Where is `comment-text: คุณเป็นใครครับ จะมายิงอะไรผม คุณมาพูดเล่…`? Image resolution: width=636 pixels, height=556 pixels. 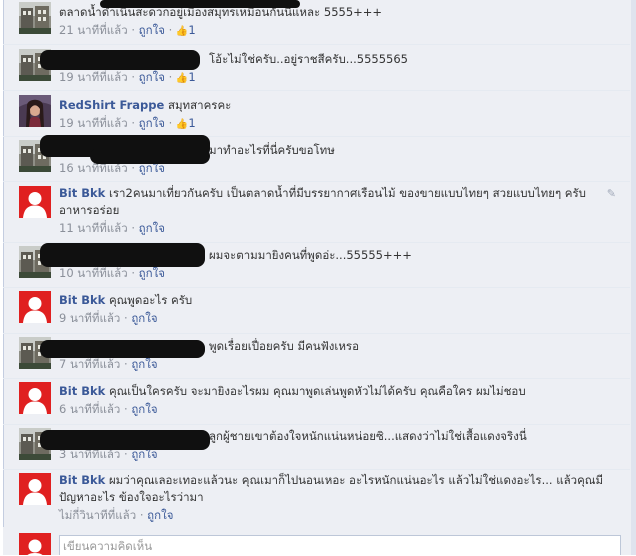
comment-text: คุณเป็นใครครับ จะมายิงอะไรผม คุณมาพูดเล่… is located at coordinates (317, 391).